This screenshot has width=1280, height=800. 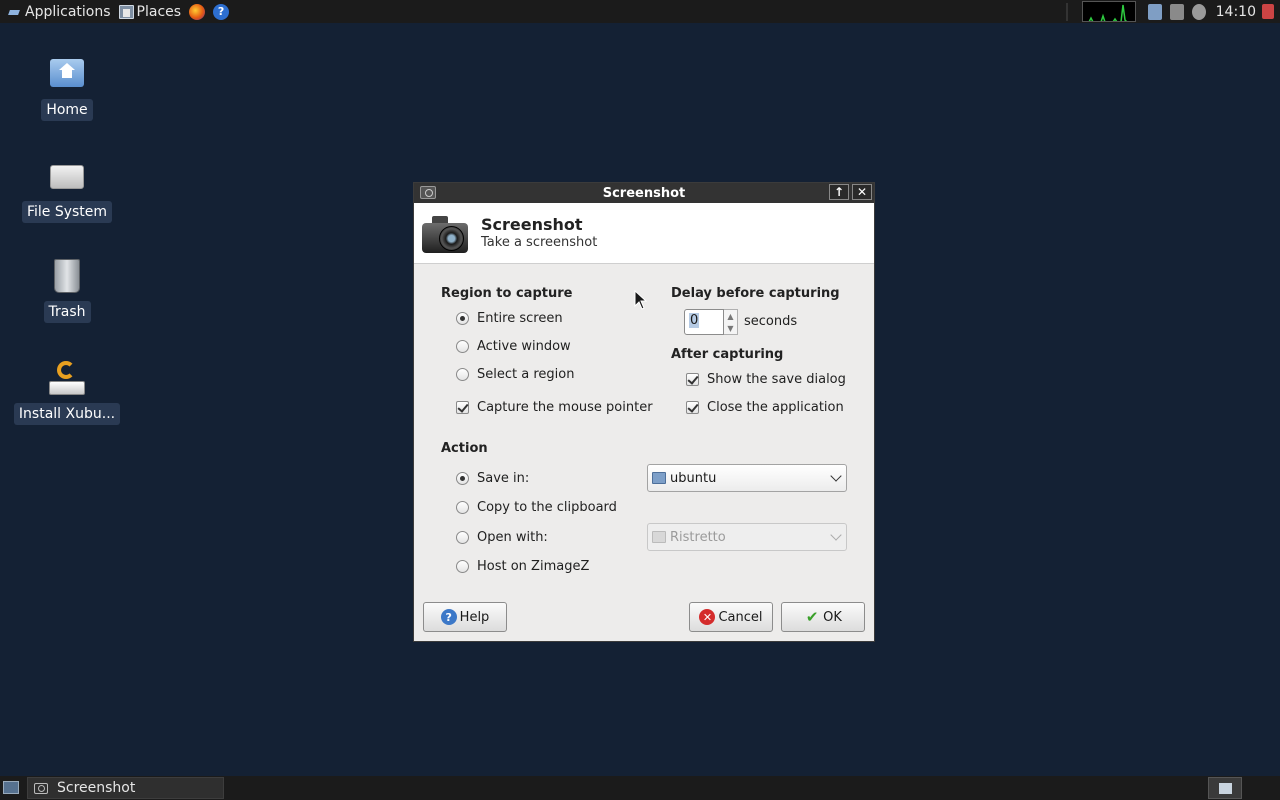 What do you see at coordinates (547, 507) in the screenshot?
I see `radio-label: Copy to the clipboard` at bounding box center [547, 507].